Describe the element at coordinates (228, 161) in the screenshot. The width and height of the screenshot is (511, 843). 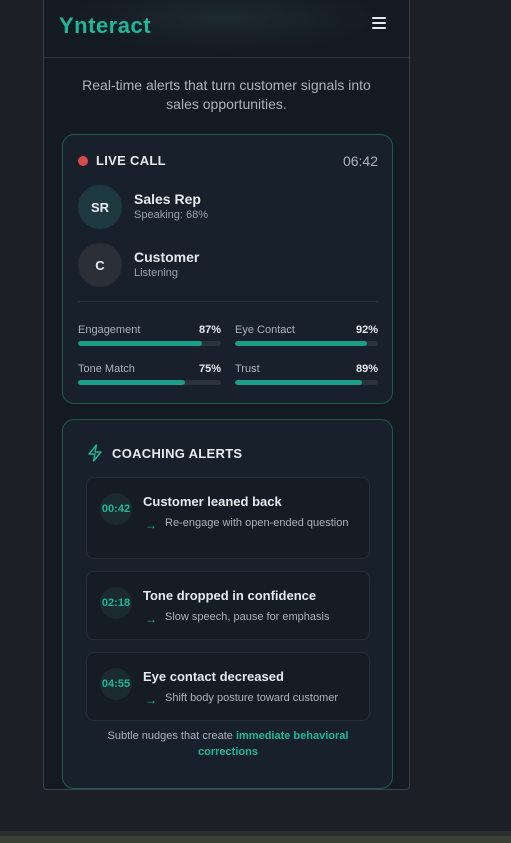
I see `live-call-header: LIVE CALL 06:42` at that location.